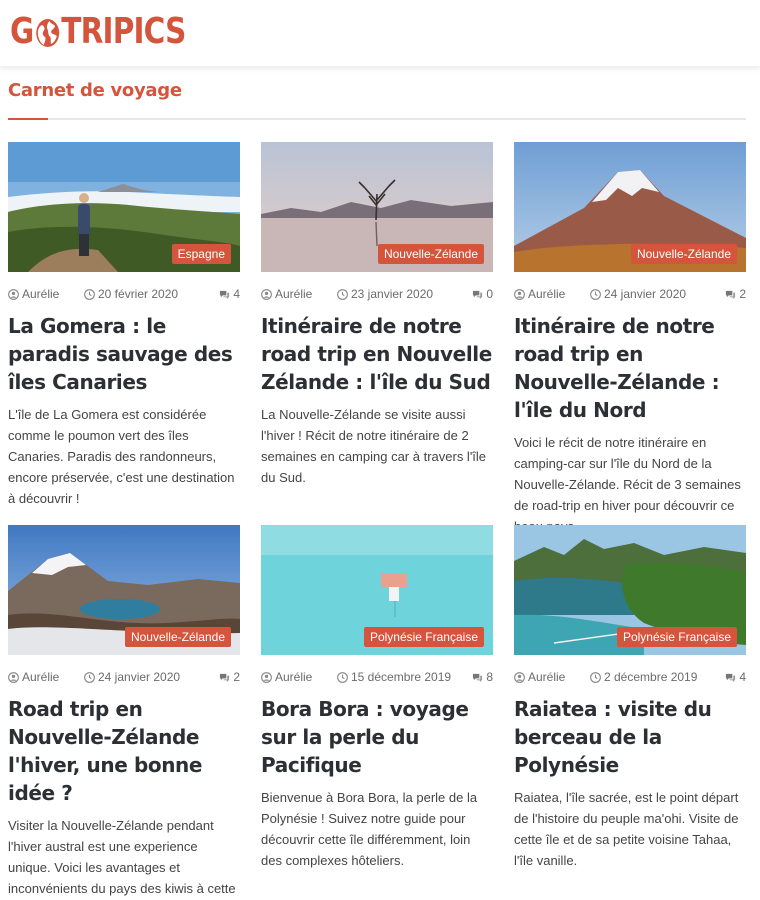 This screenshot has height=900, width=760. I want to click on post-comments: 0, so click(482, 294).